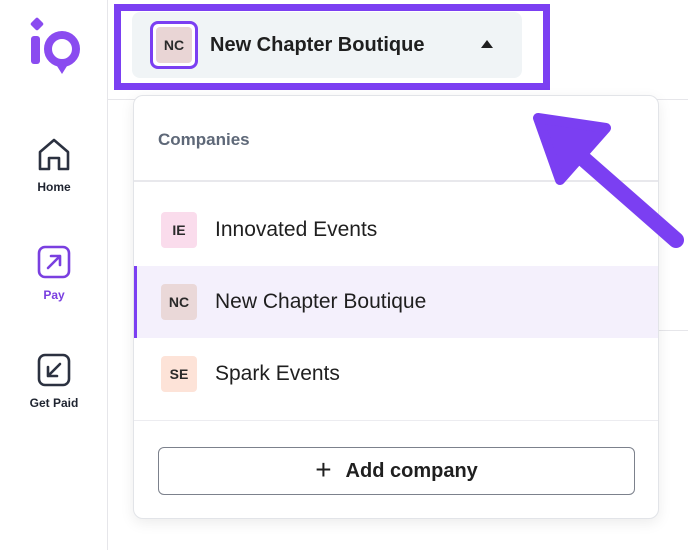 The width and height of the screenshot is (688, 550). What do you see at coordinates (332, 47) in the screenshot?
I see `annotation-highlight-box` at bounding box center [332, 47].